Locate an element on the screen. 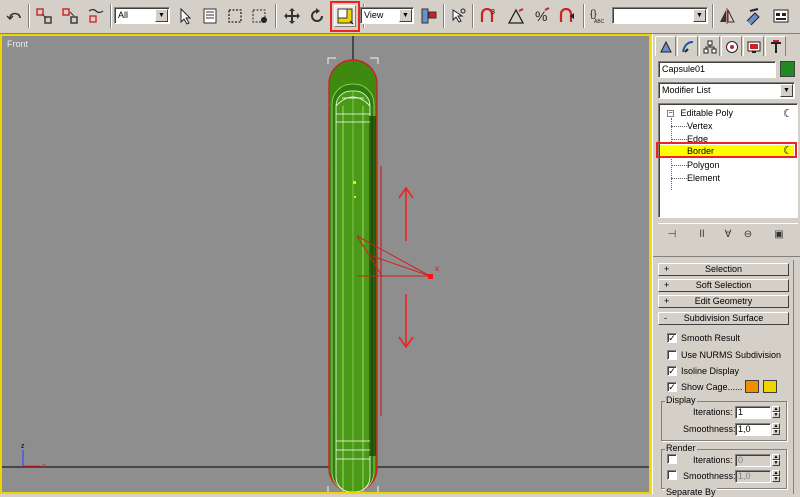  isoline-display-label: Isoline Display is located at coordinates (710, 371).